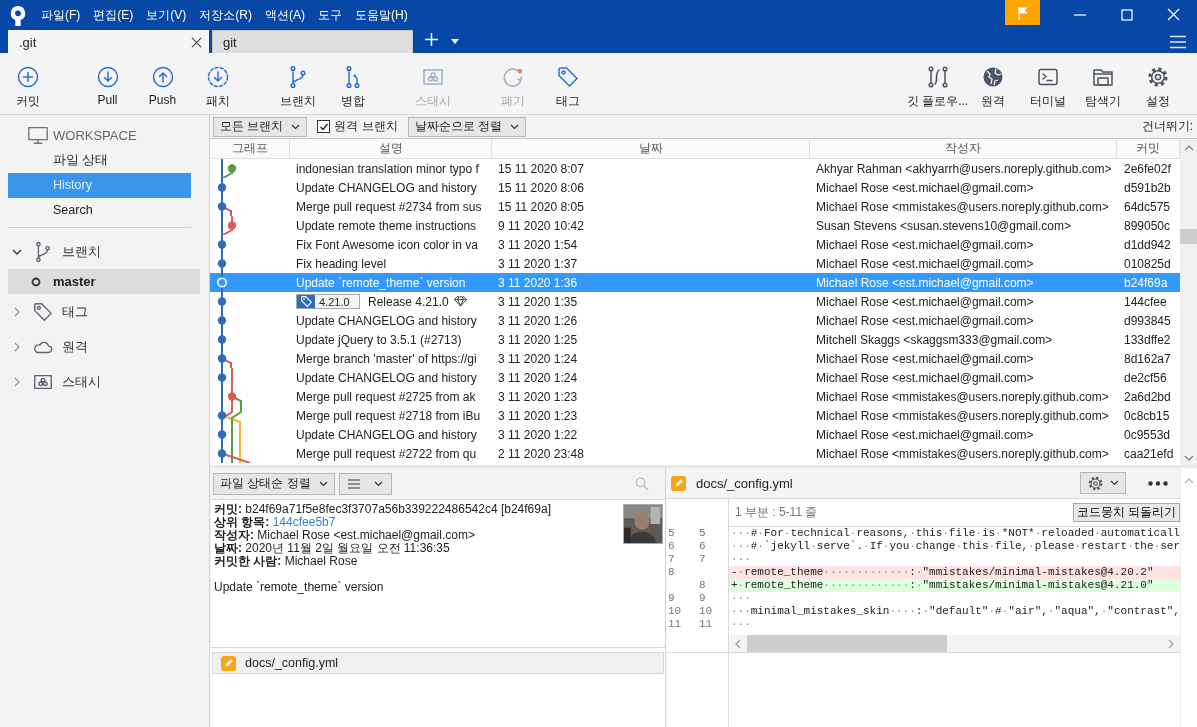 Image resolution: width=1197 pixels, height=727 pixels. I want to click on toolbar-button: 병합, so click(352, 83).